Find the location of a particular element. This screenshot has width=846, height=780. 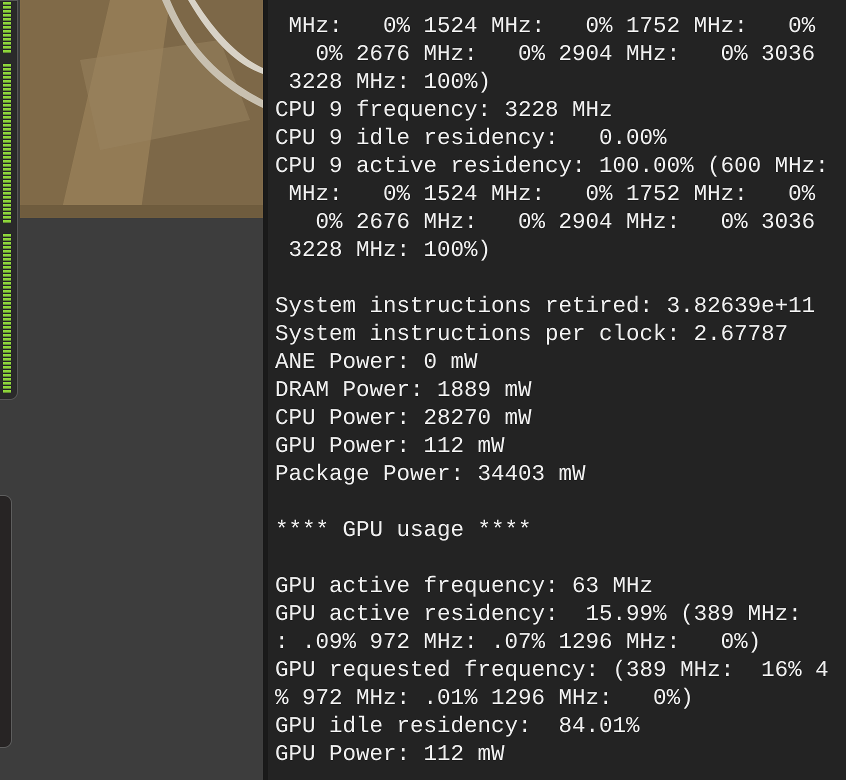

terminal-line: ANE Power: 0 mW is located at coordinates (376, 362).